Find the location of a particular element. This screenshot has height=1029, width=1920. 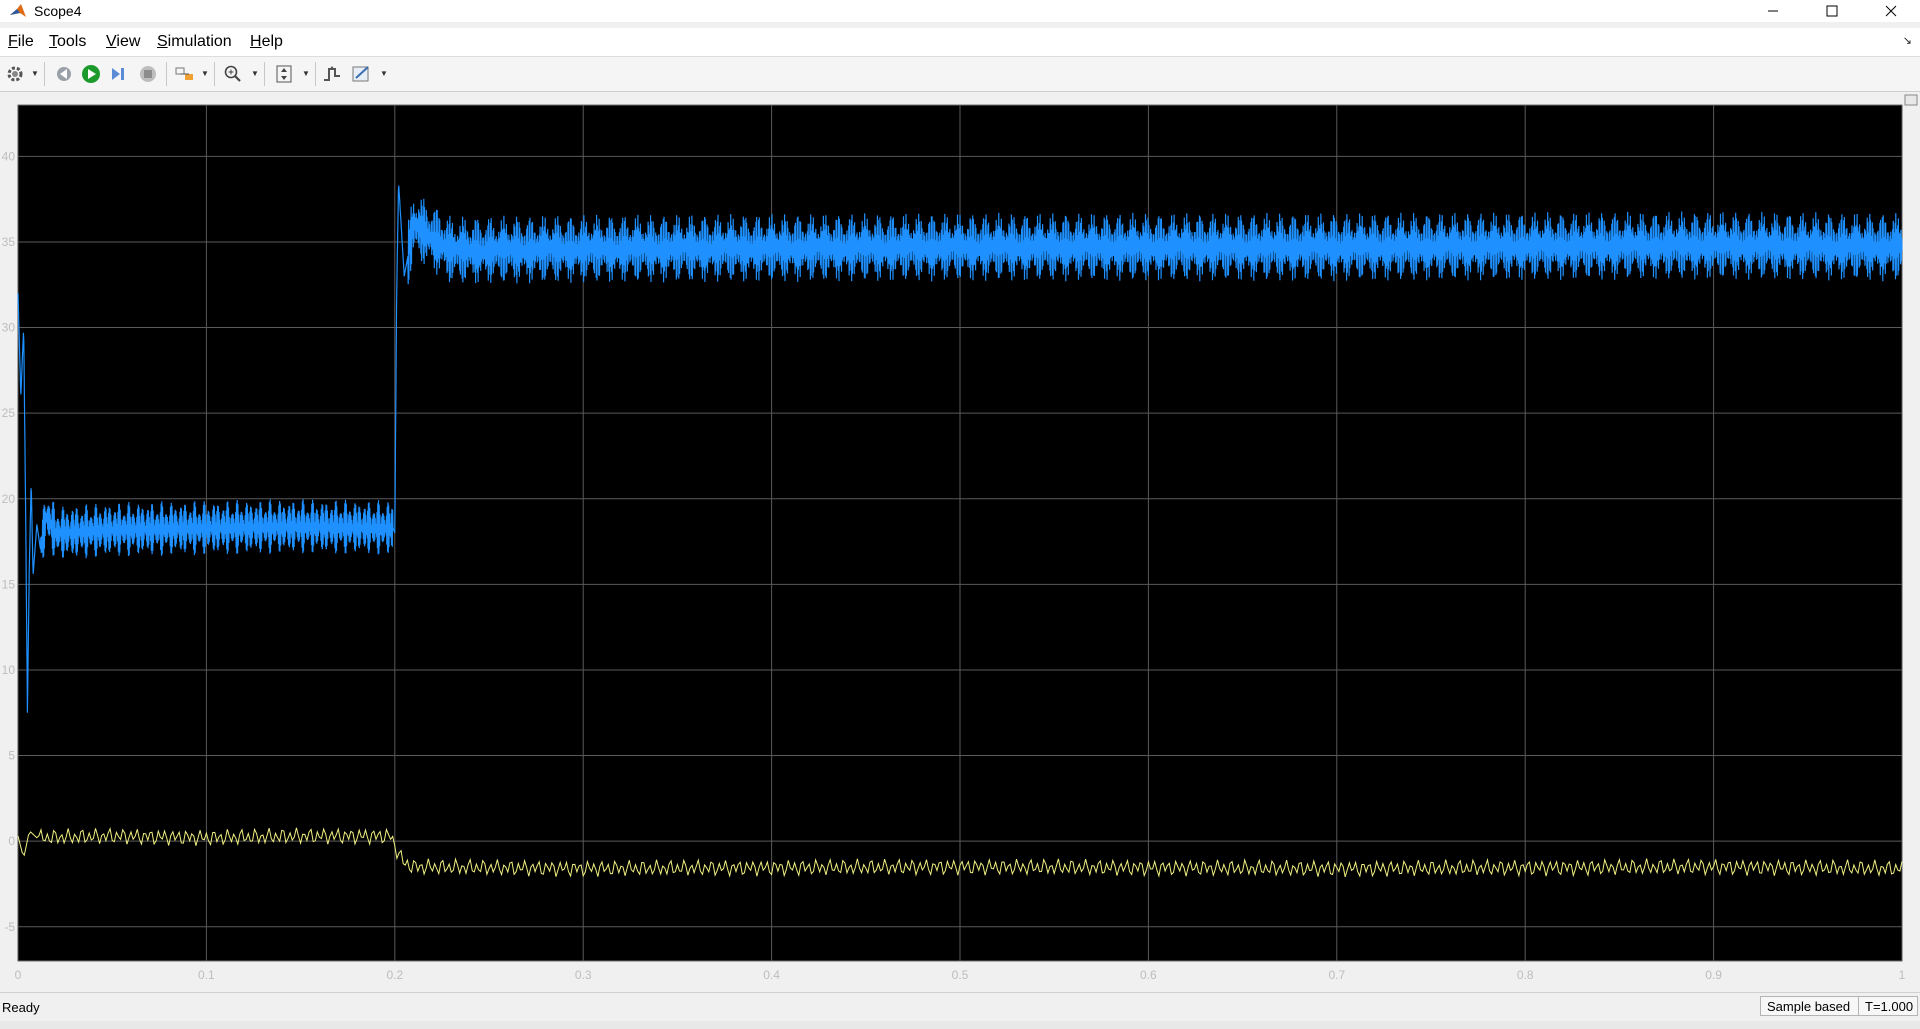

menu-simulation-mnemonic: S is located at coordinates (162, 41).